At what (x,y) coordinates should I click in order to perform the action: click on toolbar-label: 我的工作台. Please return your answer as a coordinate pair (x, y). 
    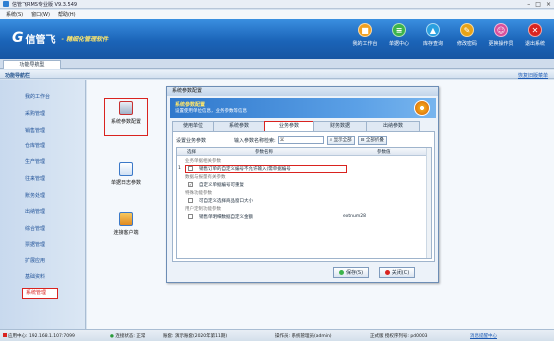
    Looking at the image, I should click on (365, 44).